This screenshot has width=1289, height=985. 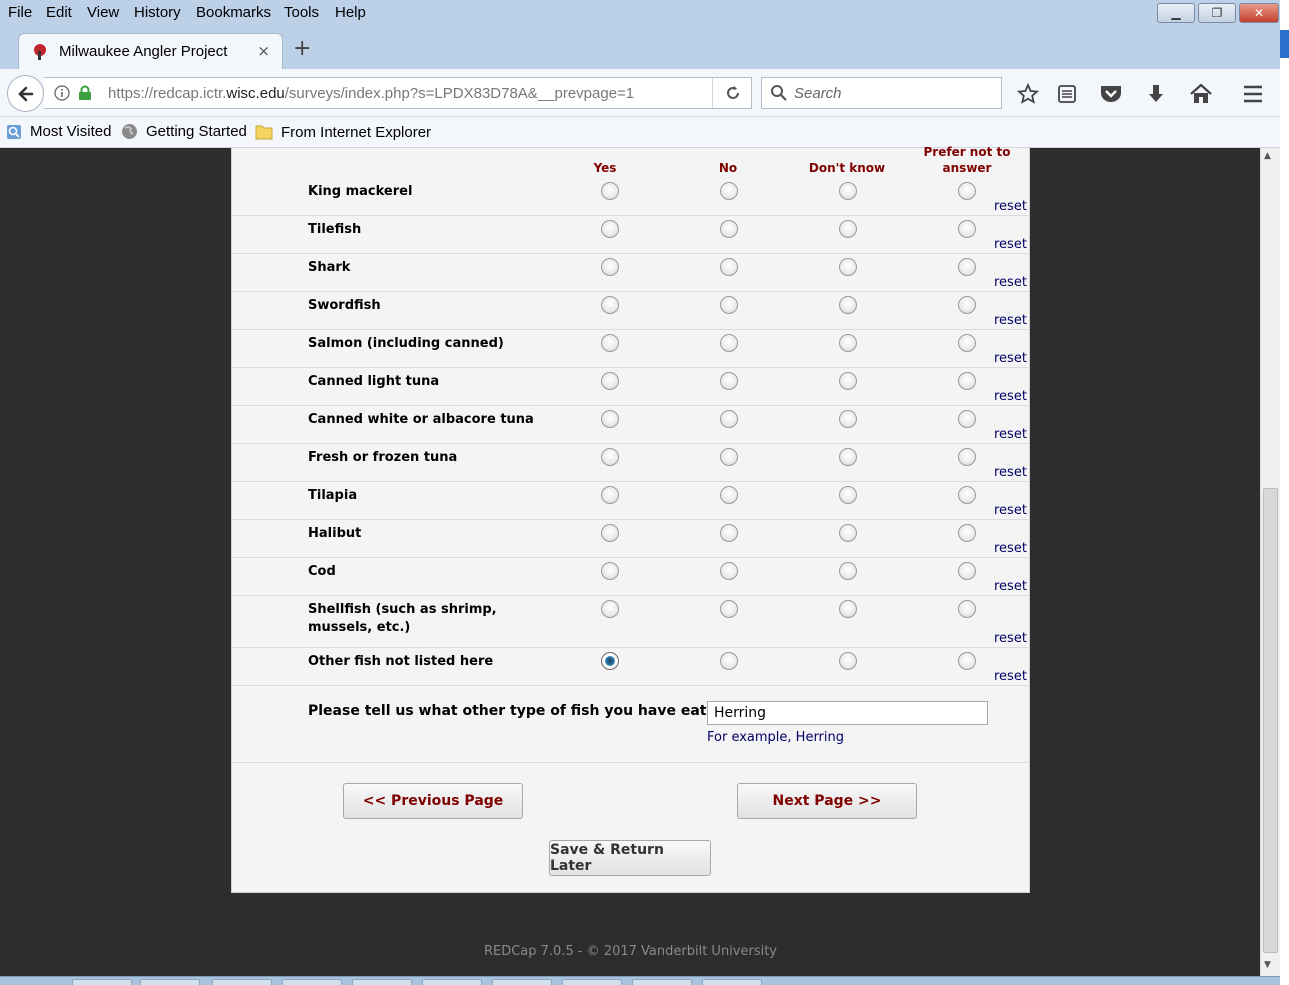 I want to click on bookmark-star-button, so click(x=1028, y=94).